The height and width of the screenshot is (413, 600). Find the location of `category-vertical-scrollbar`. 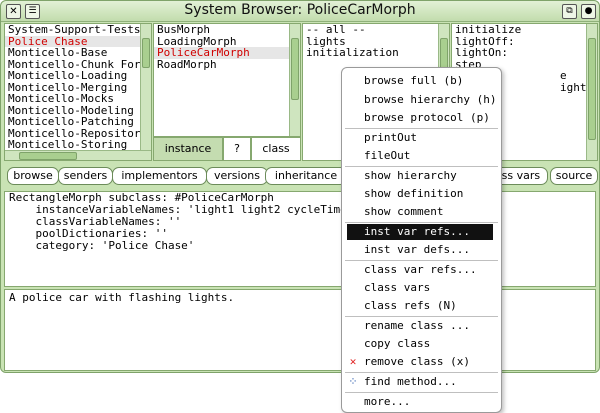

category-vertical-scrollbar is located at coordinates (145, 87).